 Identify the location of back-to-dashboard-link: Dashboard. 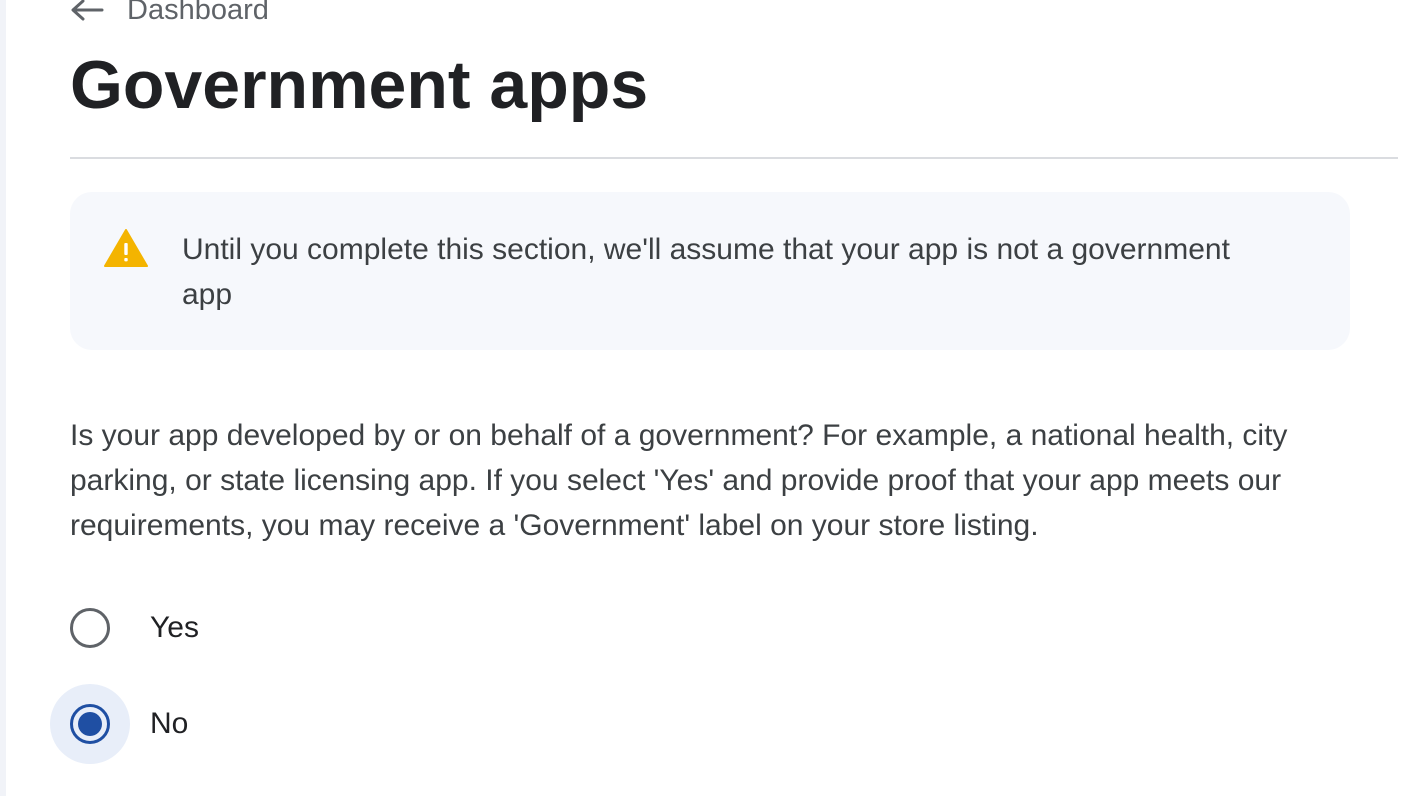
(169, 15).